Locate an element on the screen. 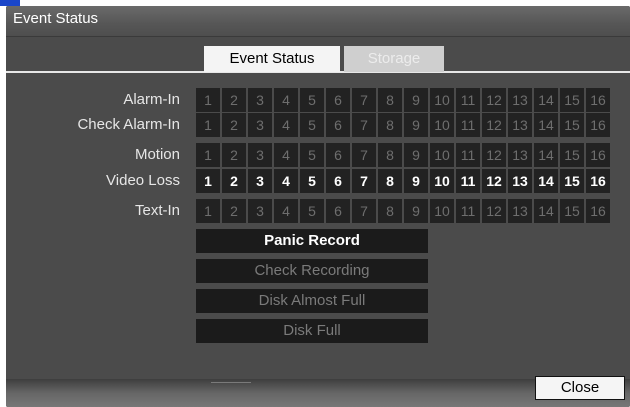 The image size is (630, 407). motion-channel-7: 7 is located at coordinates (364, 155).